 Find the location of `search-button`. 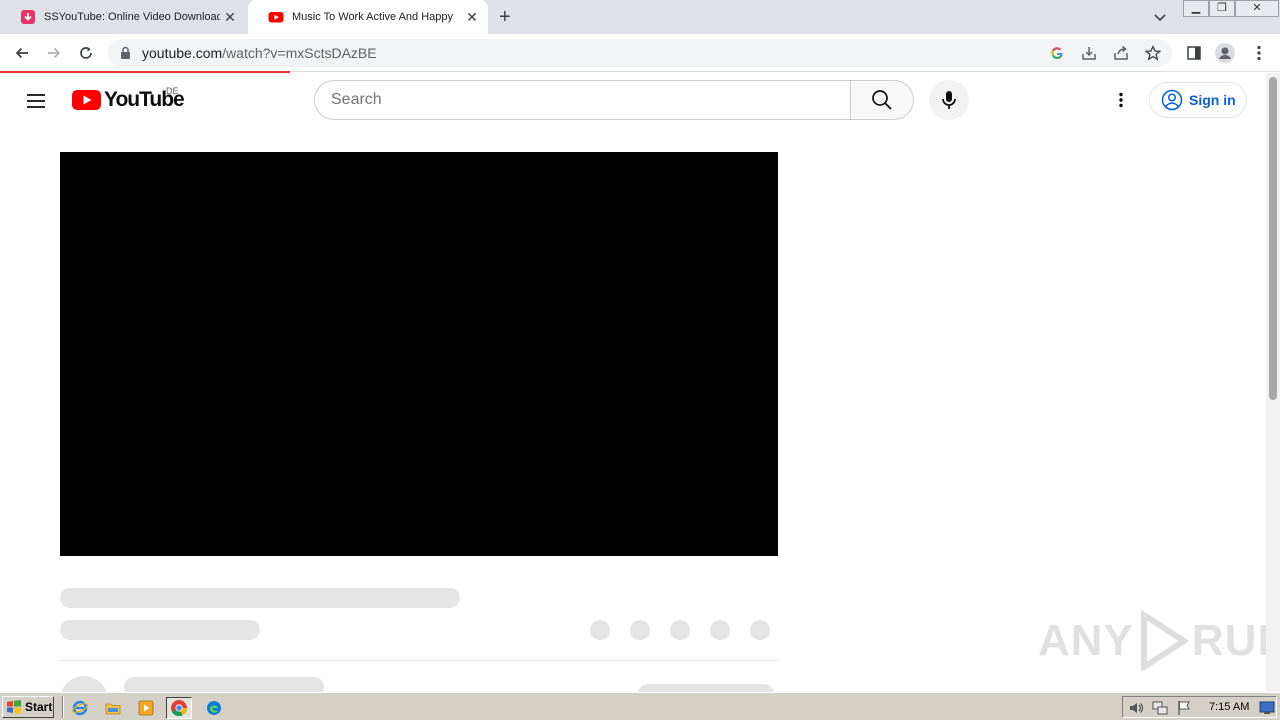

search-button is located at coordinates (882, 100).